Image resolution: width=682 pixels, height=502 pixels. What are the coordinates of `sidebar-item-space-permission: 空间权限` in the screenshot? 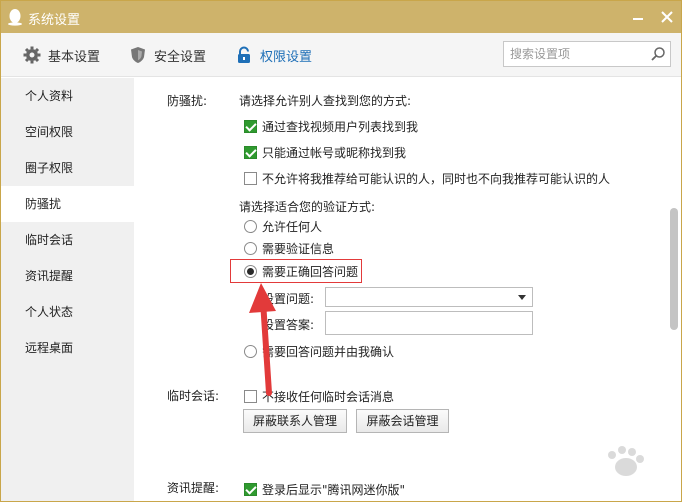 It's located at (67, 132).